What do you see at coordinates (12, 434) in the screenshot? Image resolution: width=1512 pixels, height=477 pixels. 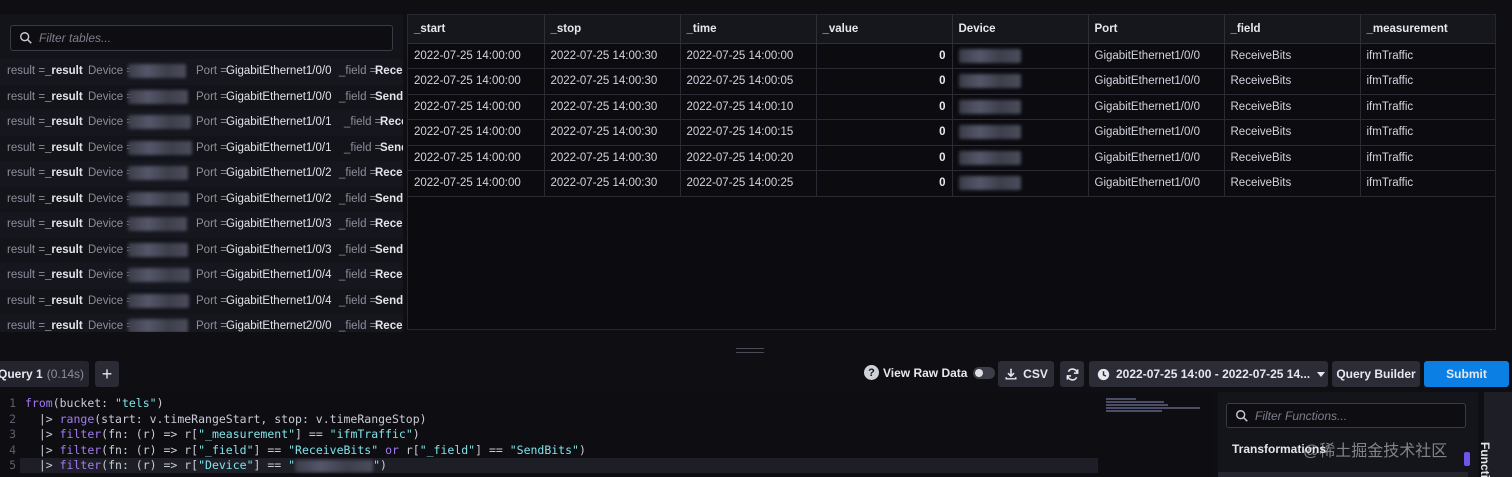 I see `line-number: 3` at bounding box center [12, 434].